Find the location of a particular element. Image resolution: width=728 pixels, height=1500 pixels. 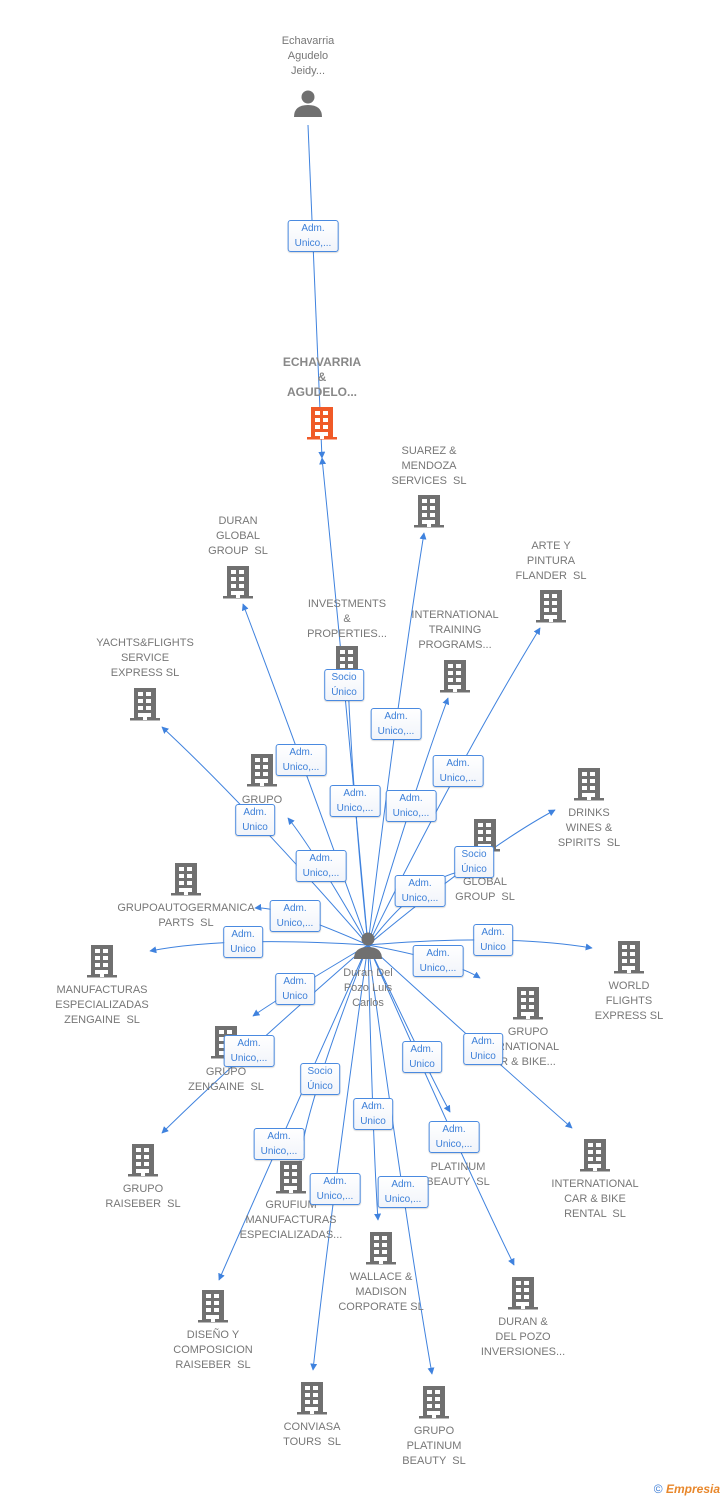

company-label: SUAREZ & MENDOZA SERVICES SL is located at coordinates (429, 466).